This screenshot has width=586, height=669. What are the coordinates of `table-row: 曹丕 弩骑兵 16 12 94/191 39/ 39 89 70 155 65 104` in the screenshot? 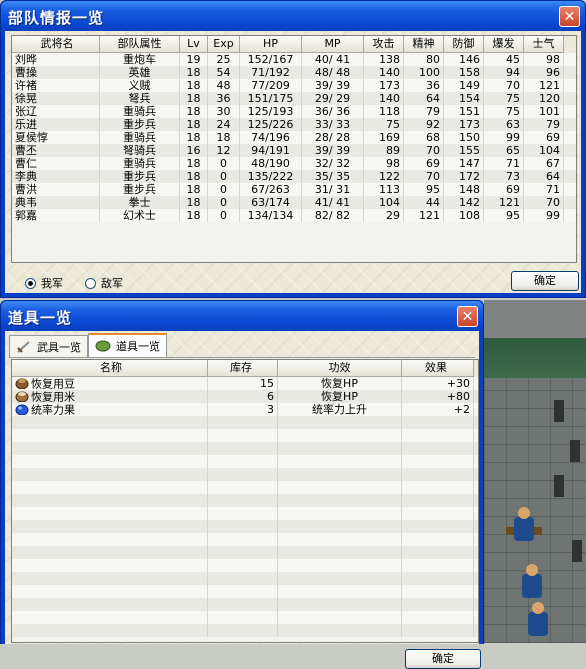 It's located at (294, 150).